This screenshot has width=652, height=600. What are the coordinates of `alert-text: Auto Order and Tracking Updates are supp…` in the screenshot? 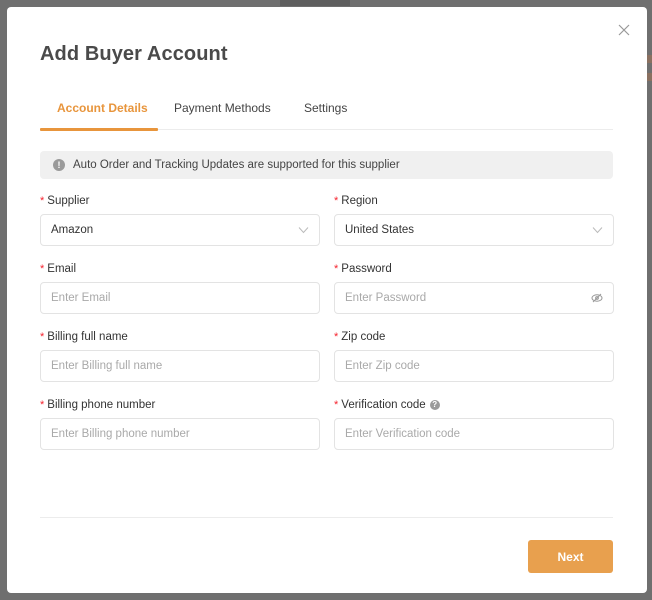 It's located at (236, 165).